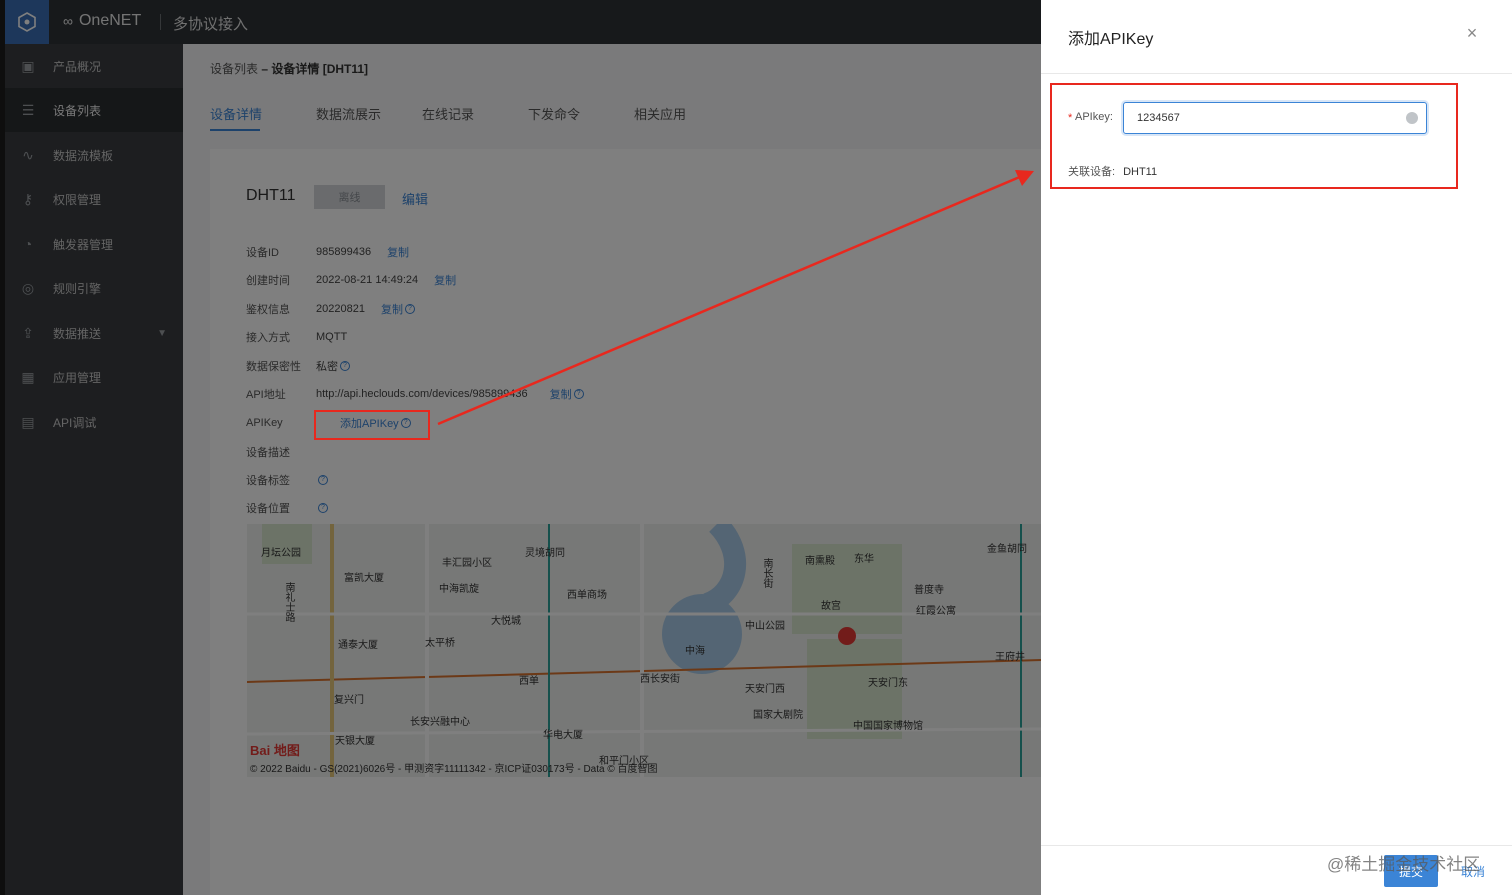 Image resolution: width=1512 pixels, height=895 pixels. I want to click on watermark: @稀土掘金技术社区, so click(1404, 864).